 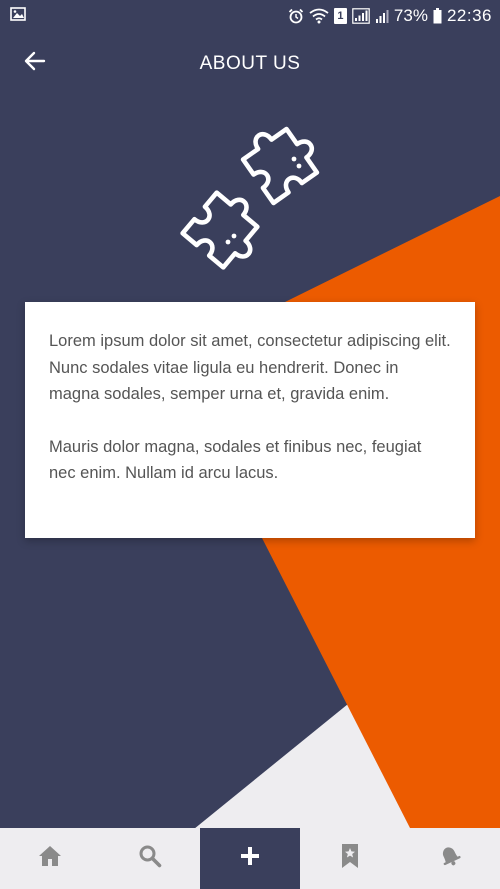 I want to click on page-title: ABOUT US, so click(x=250, y=63).